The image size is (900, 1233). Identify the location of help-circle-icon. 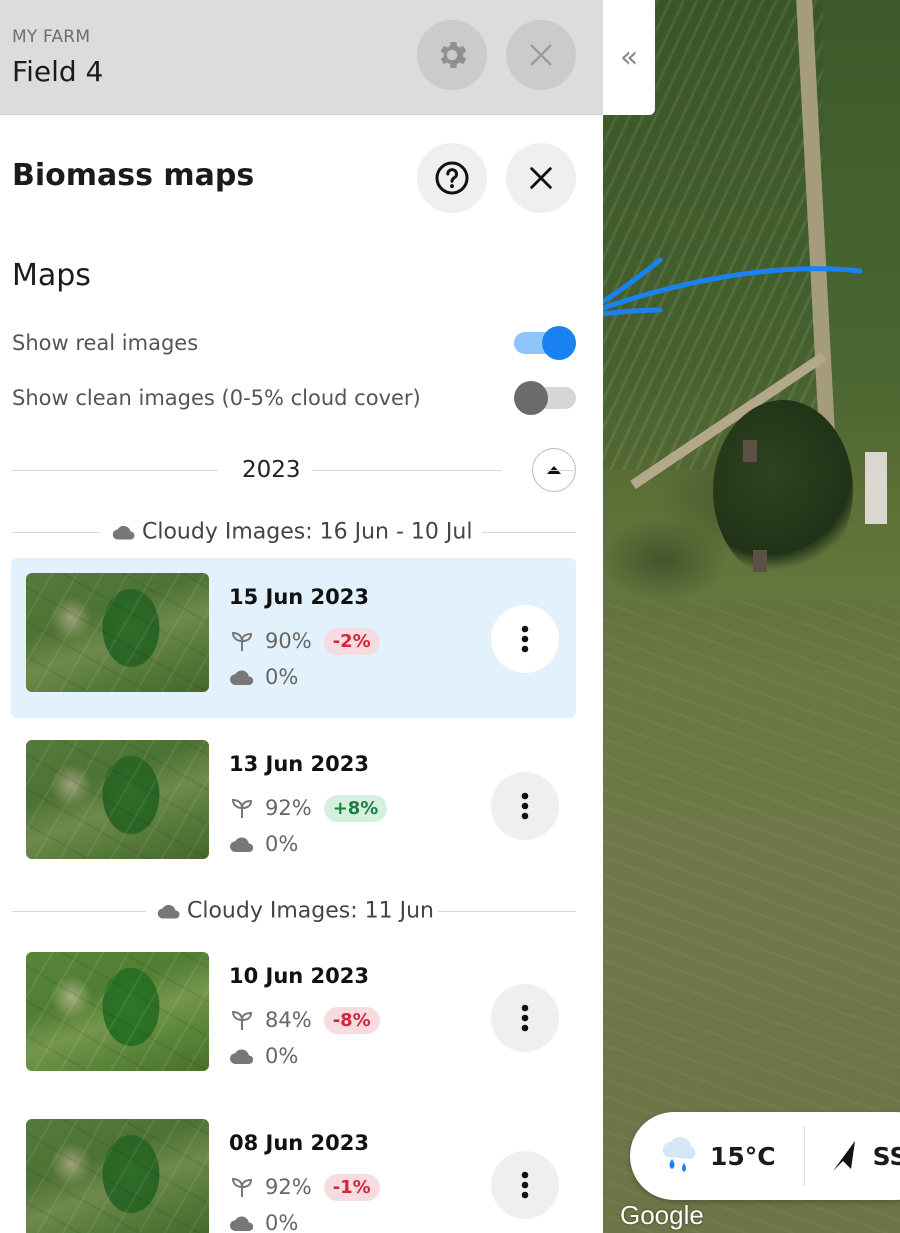
(452, 178).